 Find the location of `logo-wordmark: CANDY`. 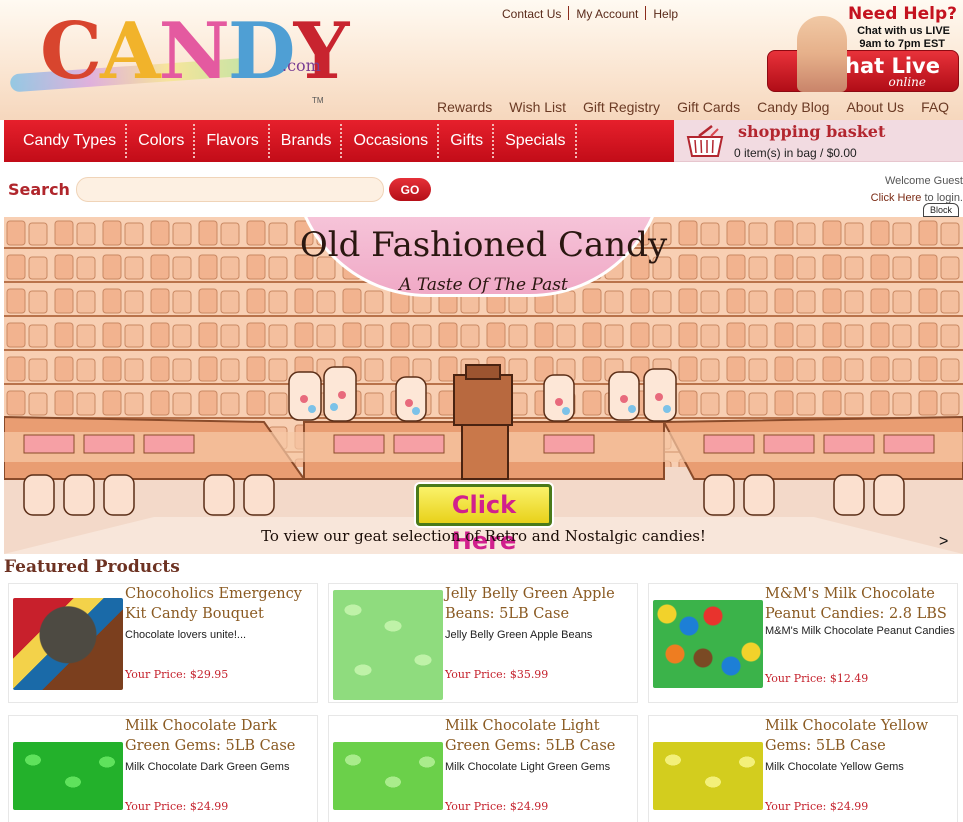

logo-wordmark: CANDY is located at coordinates (195, 52).